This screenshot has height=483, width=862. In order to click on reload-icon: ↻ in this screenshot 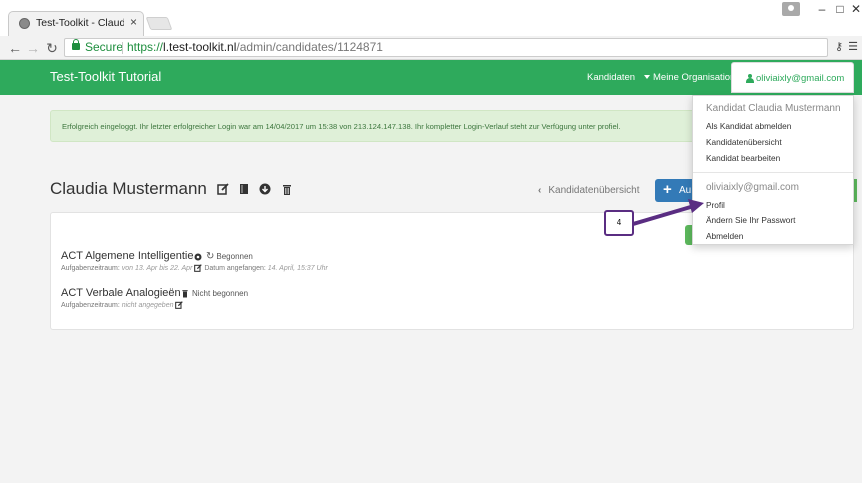, I will do `click(52, 48)`.